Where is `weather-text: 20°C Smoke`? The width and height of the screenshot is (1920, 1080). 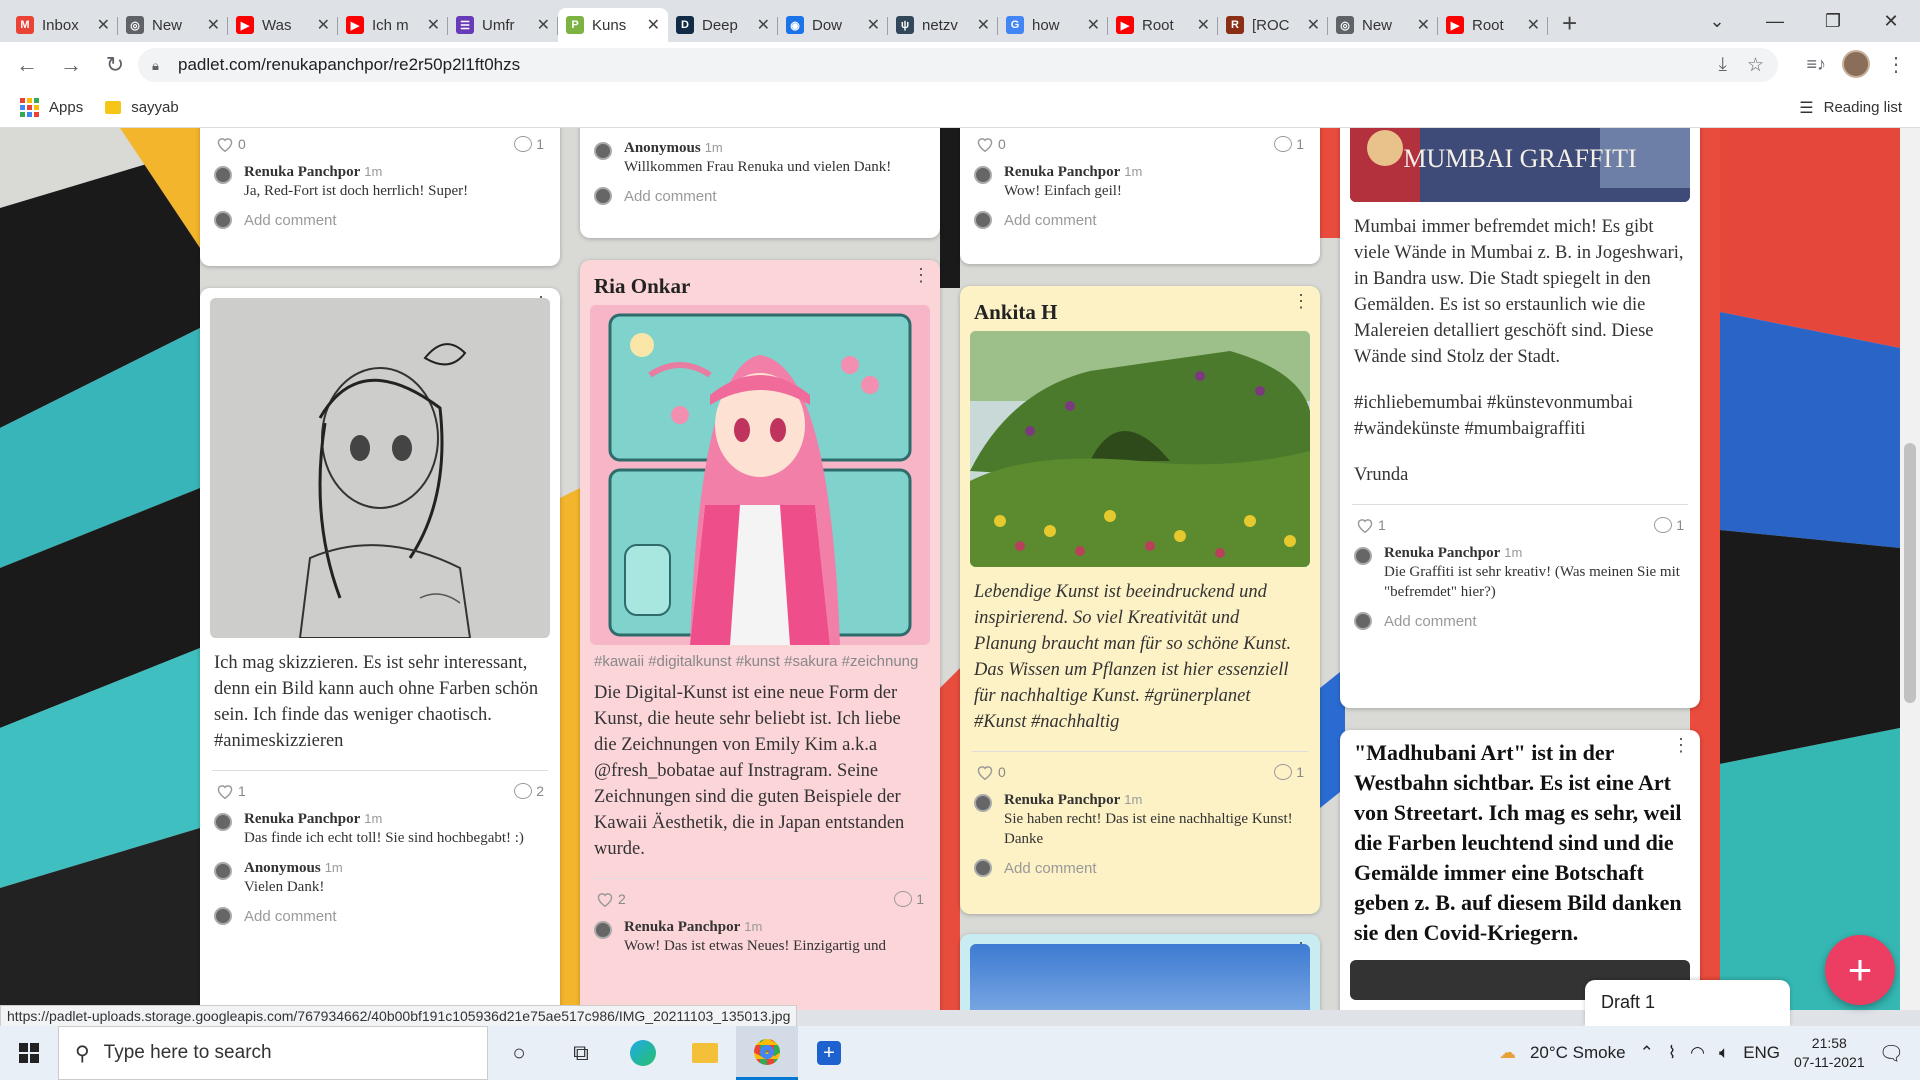
weather-text: 20°C Smoke is located at coordinates (1578, 1053).